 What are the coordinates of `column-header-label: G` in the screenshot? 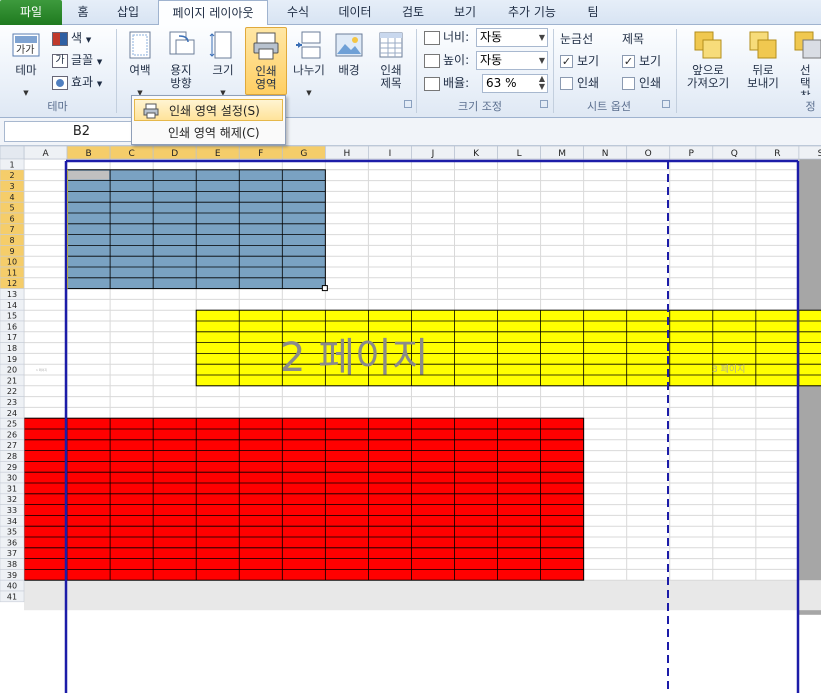 It's located at (303, 154).